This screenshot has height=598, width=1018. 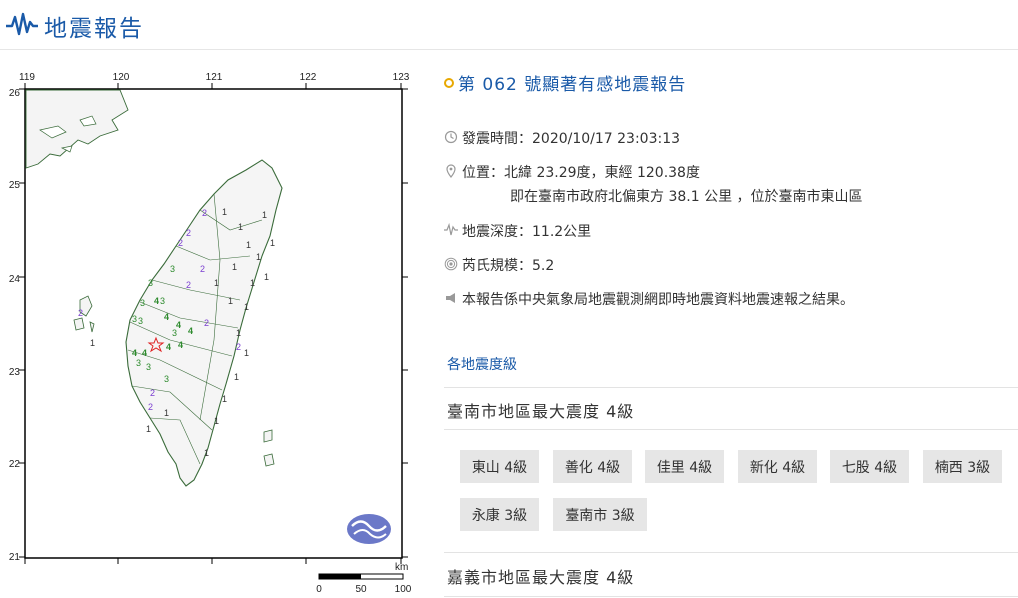 What do you see at coordinates (451, 229) in the screenshot?
I see `seismograph-icon` at bounding box center [451, 229].